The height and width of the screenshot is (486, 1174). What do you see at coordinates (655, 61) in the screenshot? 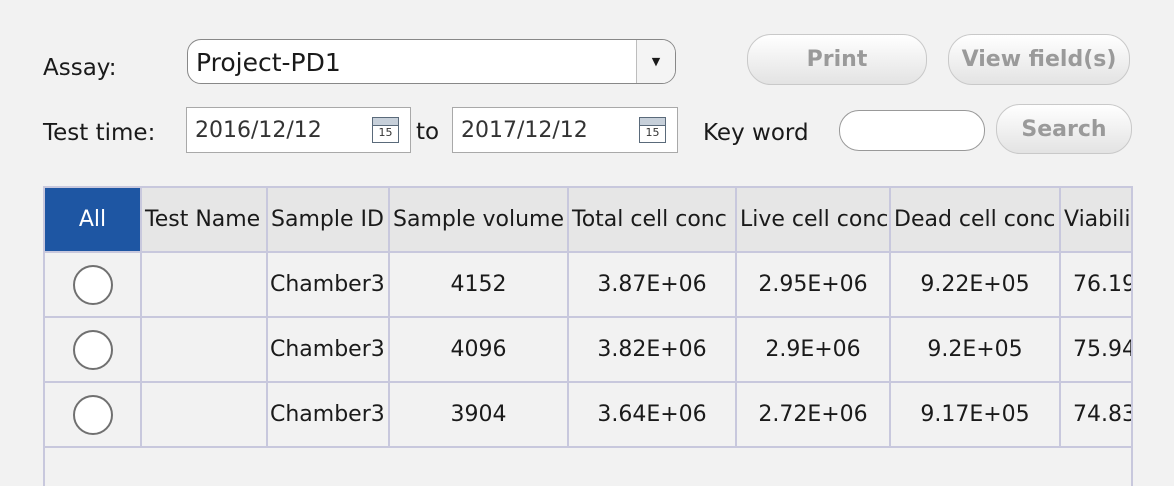
I see `chevron-down-icon: ▼` at bounding box center [655, 61].